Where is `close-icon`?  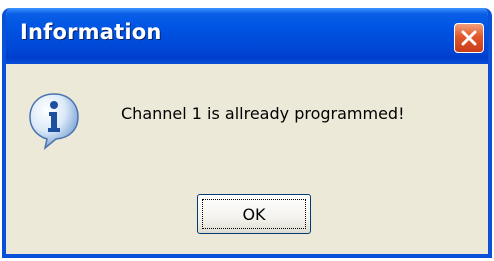 close-icon is located at coordinates (469, 38).